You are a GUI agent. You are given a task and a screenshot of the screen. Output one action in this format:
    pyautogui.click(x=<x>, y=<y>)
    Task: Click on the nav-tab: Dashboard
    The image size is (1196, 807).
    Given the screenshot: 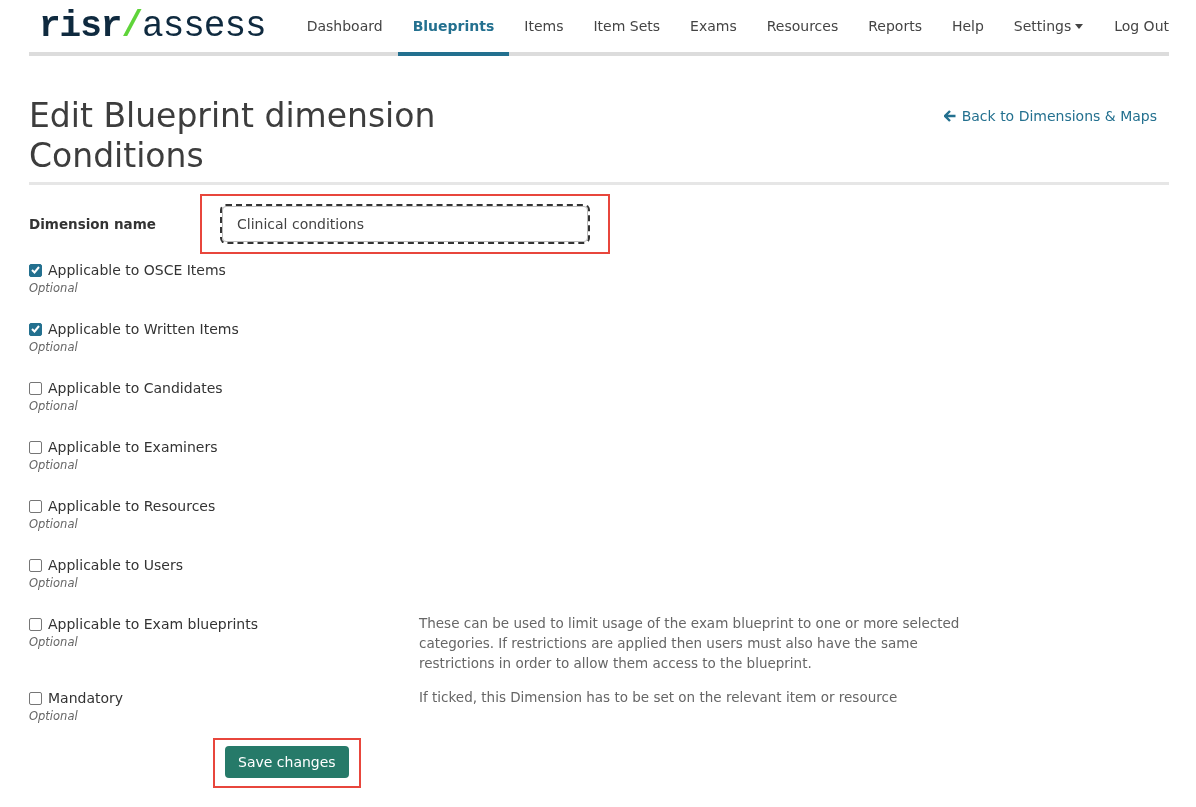 What is the action you would take?
    pyautogui.click(x=344, y=28)
    